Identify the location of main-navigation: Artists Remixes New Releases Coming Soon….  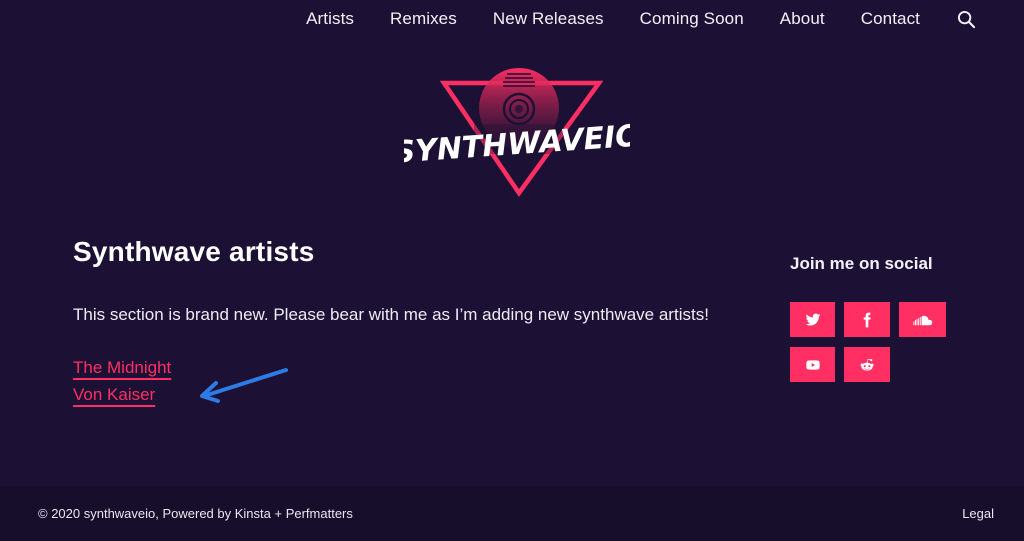
(665, 19).